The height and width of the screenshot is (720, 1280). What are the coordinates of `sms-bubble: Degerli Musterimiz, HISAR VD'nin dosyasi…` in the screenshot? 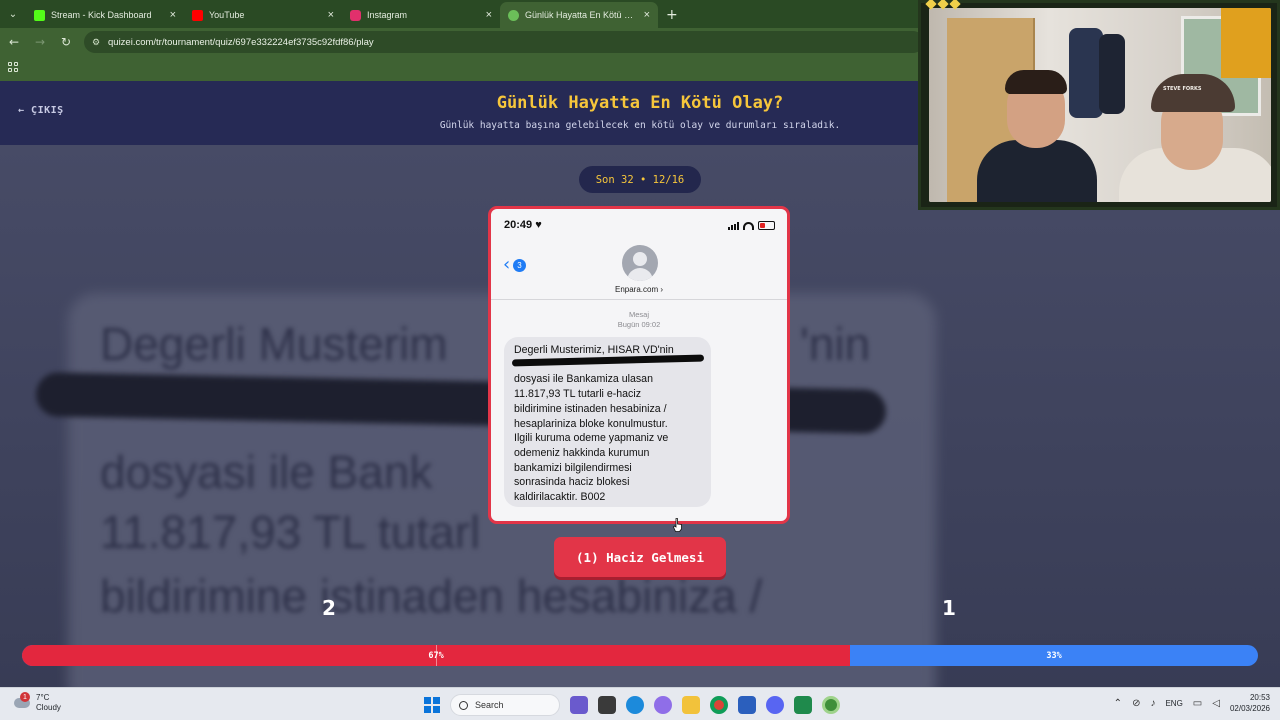 It's located at (607, 422).